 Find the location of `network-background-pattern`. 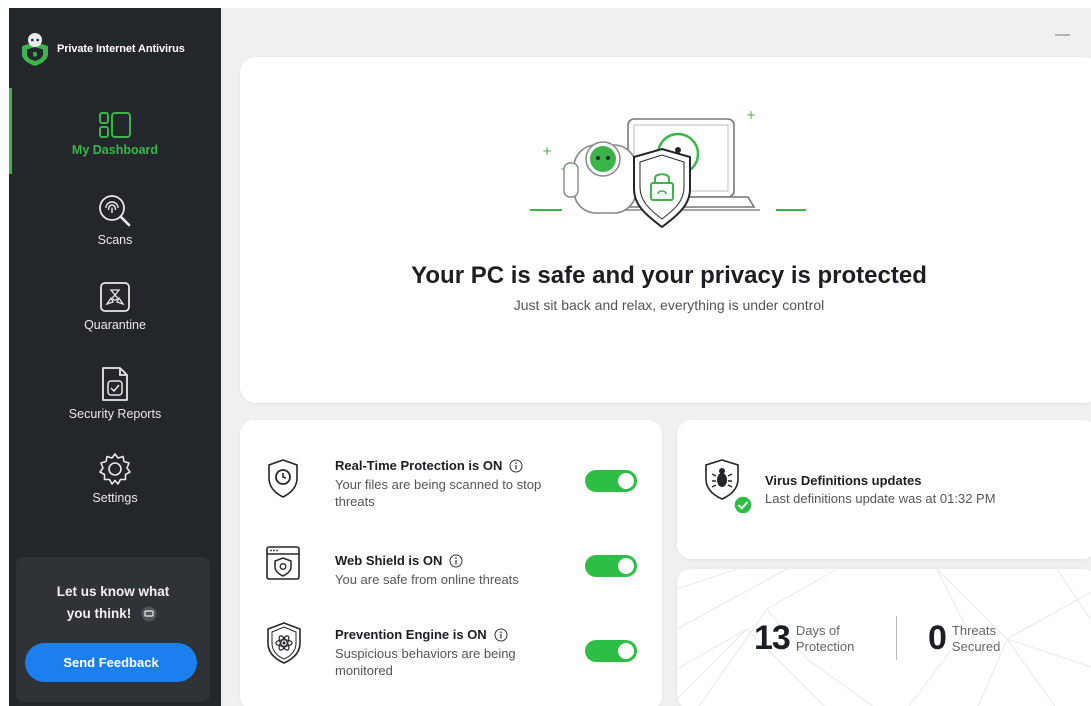

network-background-pattern is located at coordinates (884, 637).